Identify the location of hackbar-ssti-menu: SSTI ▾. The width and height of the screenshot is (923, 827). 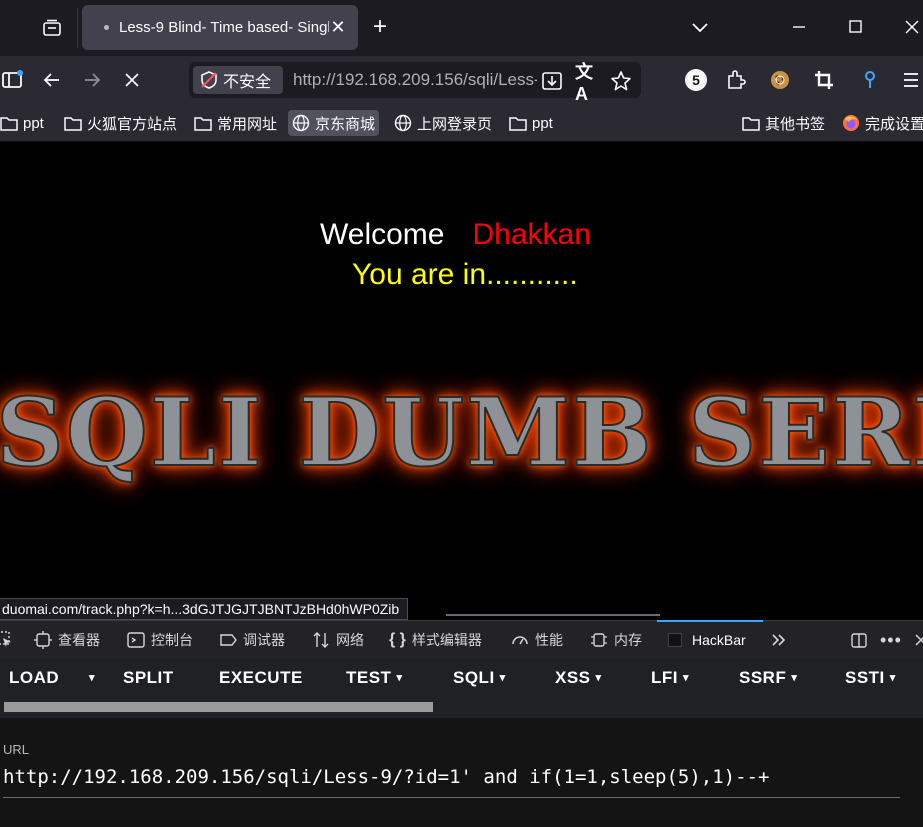
(870, 678).